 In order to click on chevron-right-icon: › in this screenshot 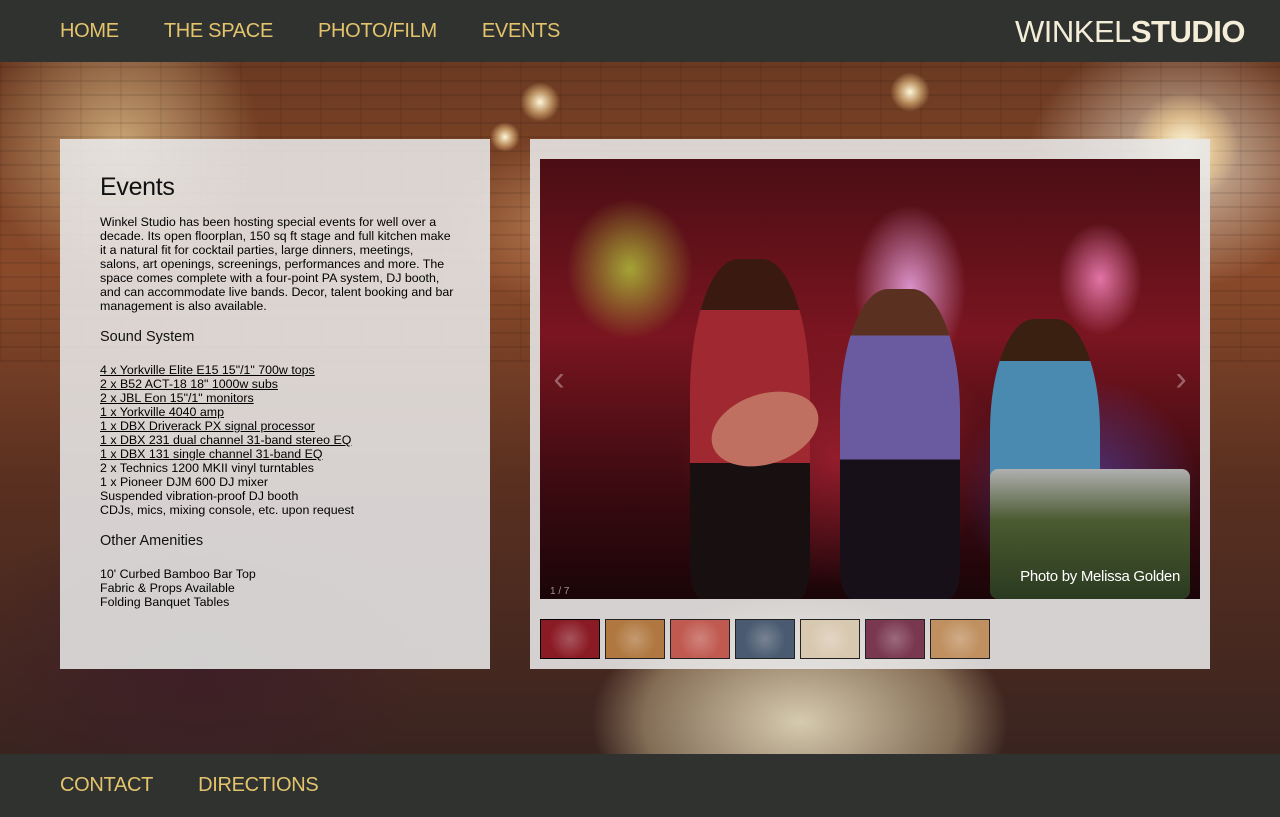, I will do `click(1181, 379)`.